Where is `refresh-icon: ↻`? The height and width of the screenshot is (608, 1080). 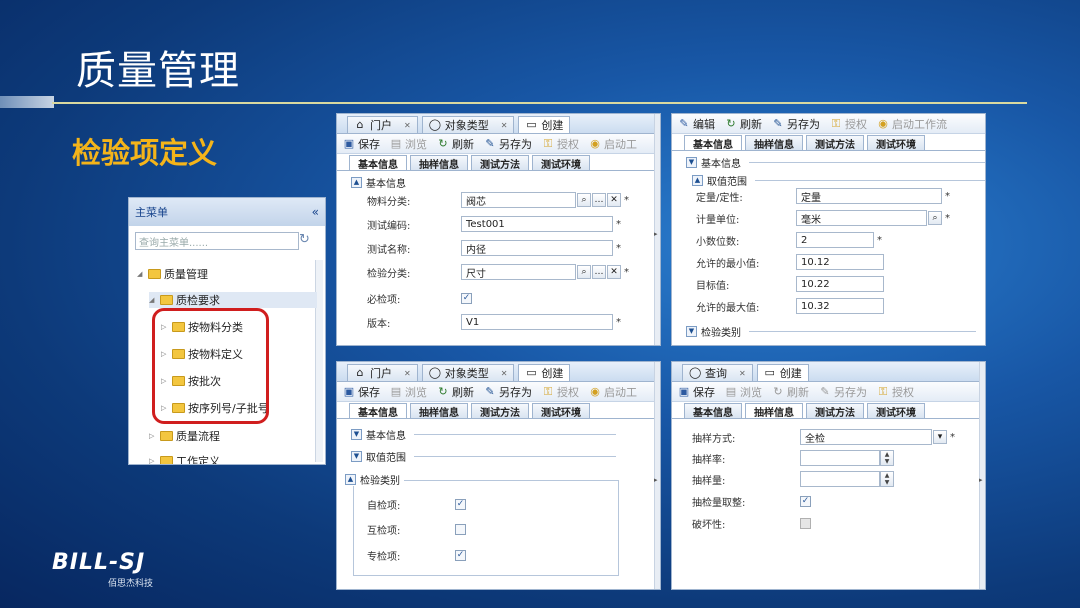 refresh-icon: ↻ is located at coordinates (304, 239).